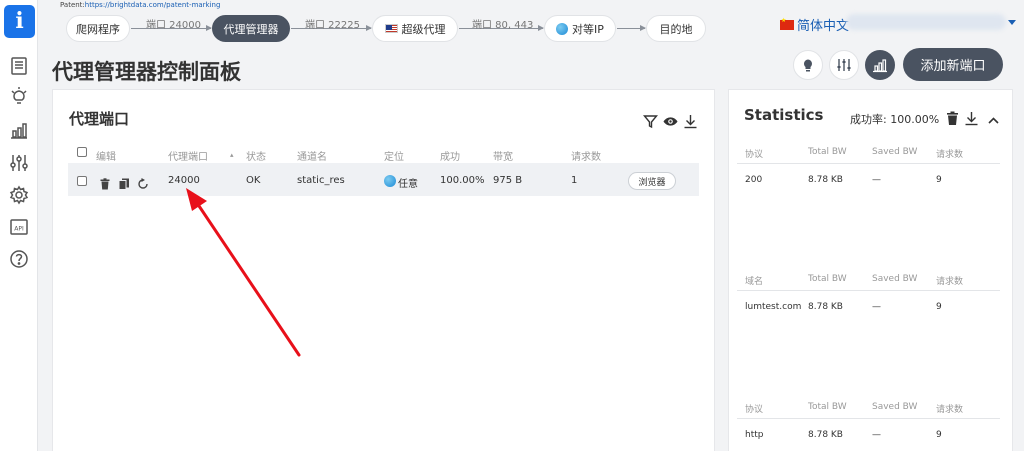  I want to click on step-crawler: 爬网程序, so click(98, 28).